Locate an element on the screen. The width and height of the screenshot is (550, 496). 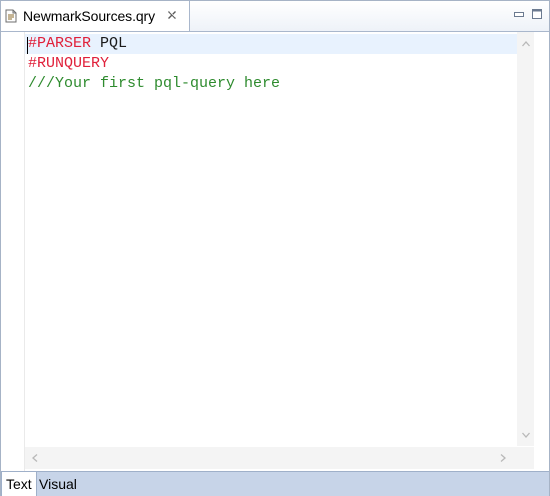
horizontal-scrollbar is located at coordinates (271, 458).